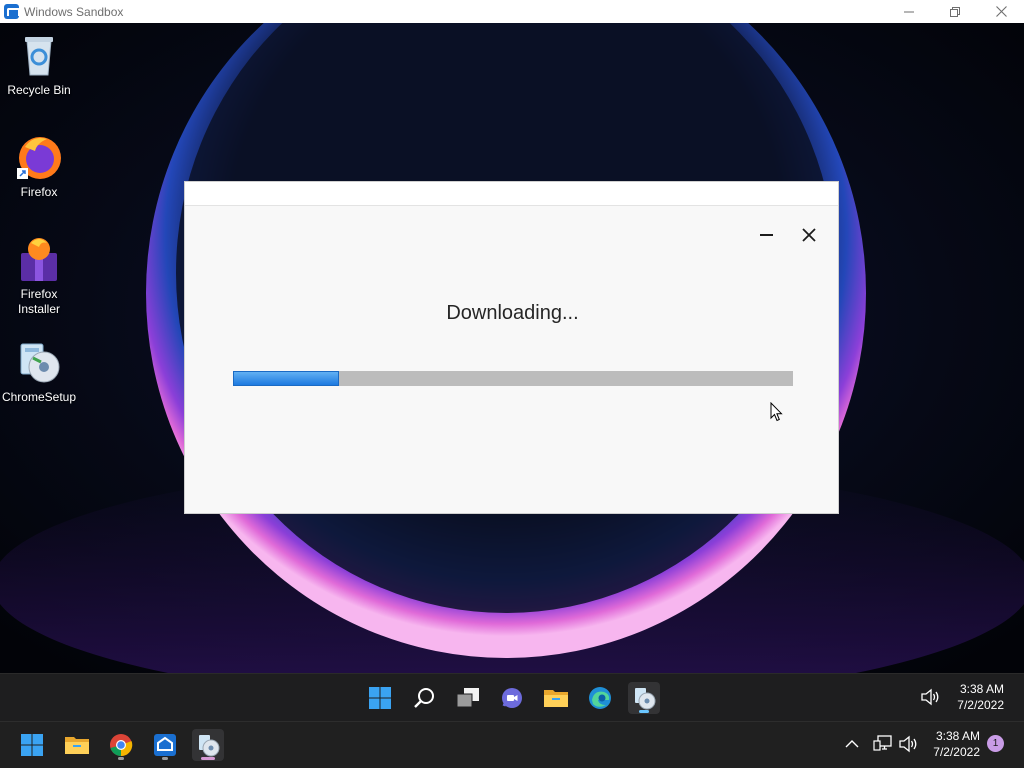 The height and width of the screenshot is (768, 1024). I want to click on sandbox-file-explorer-button, so click(556, 698).